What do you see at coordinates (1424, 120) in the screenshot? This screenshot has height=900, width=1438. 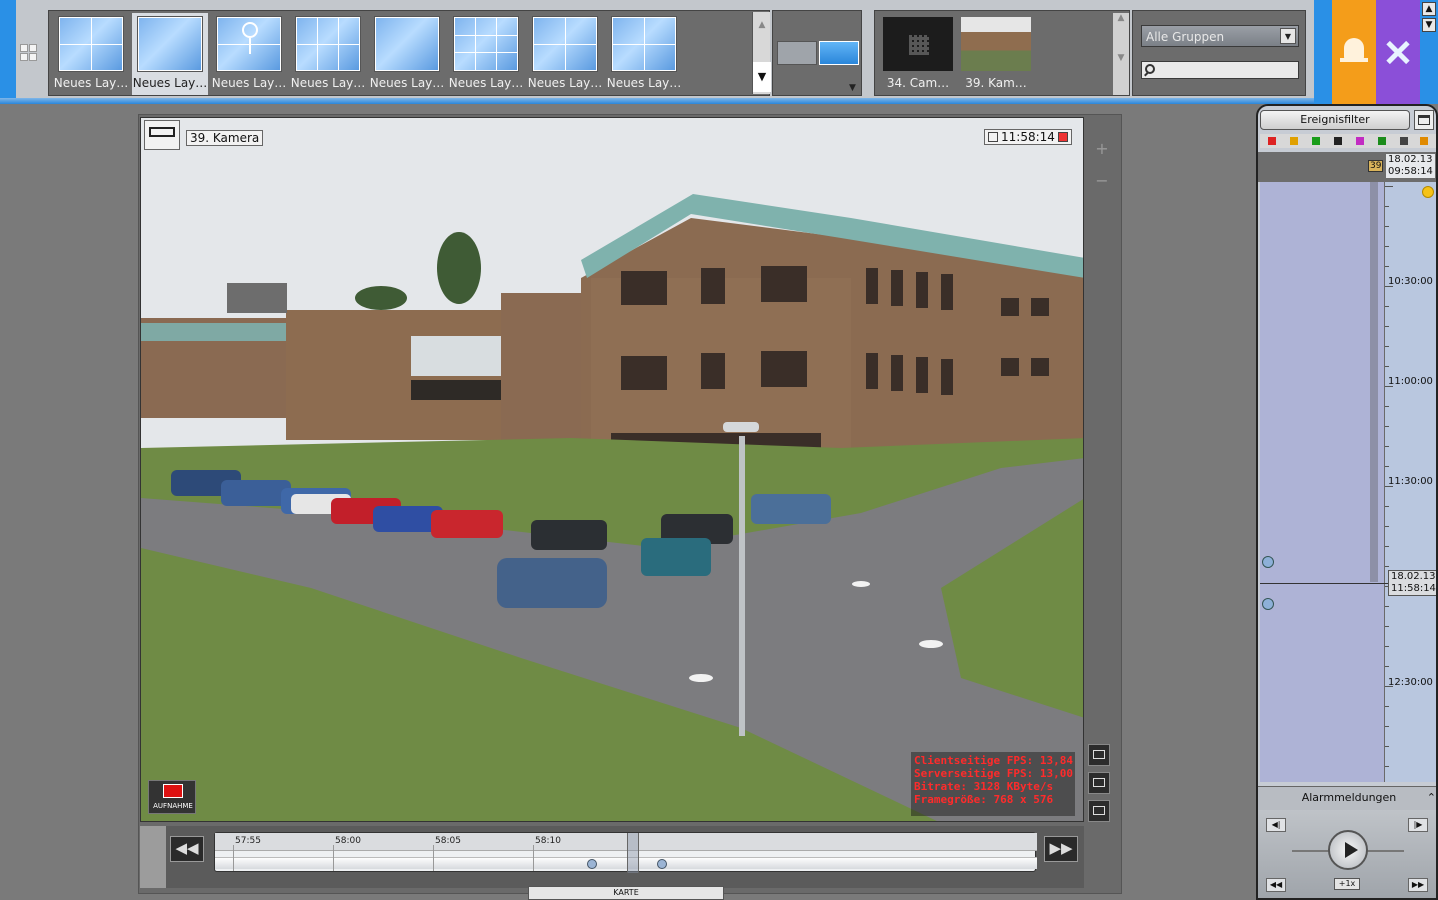 I see `calendar-button` at bounding box center [1424, 120].